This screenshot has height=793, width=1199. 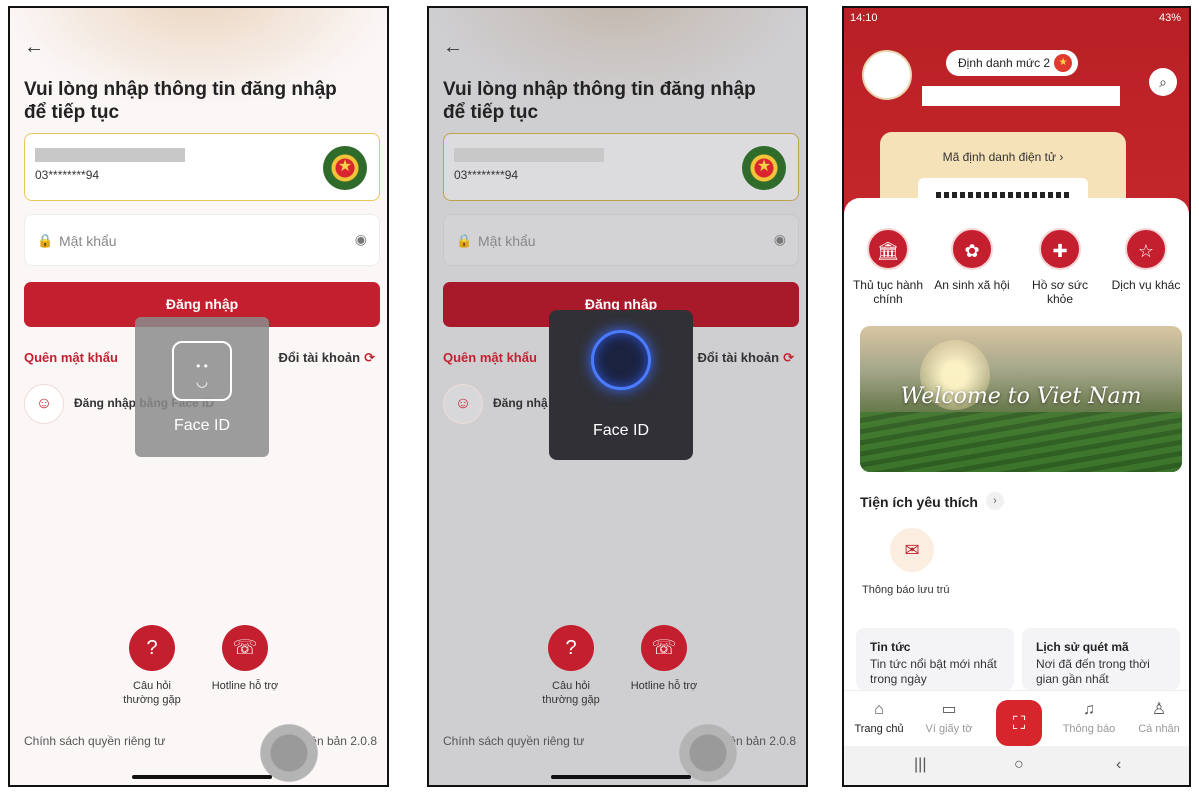 What do you see at coordinates (1063, 63) in the screenshot?
I see `shield-icon: ★` at bounding box center [1063, 63].